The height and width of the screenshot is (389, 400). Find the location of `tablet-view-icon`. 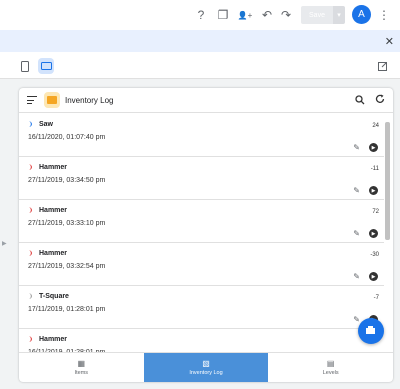

tablet-view-icon is located at coordinates (46, 66).